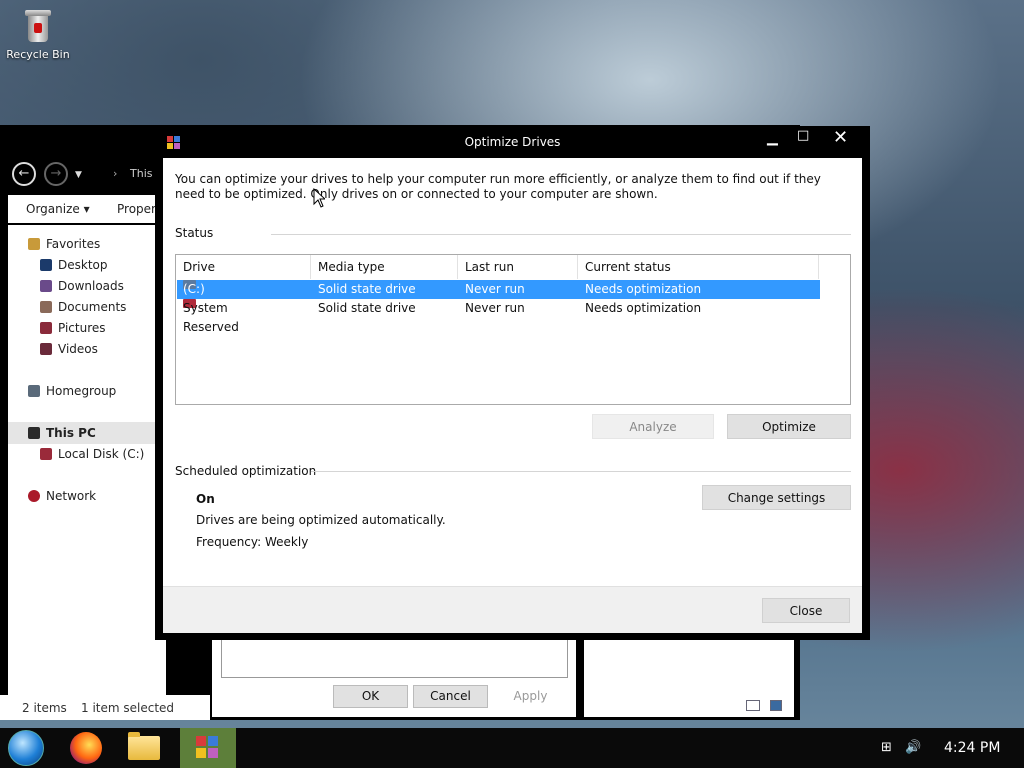 This screenshot has height=768, width=1024. I want to click on view-toggle, so click(764, 707).